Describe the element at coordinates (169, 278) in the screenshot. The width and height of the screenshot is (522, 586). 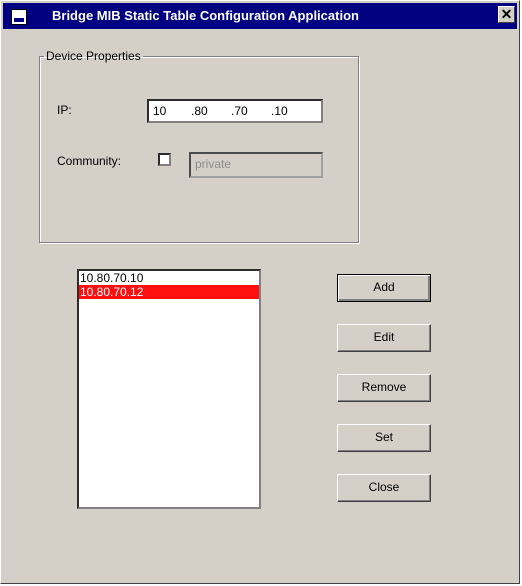
I see `list-item: 10.80.70.10` at that location.